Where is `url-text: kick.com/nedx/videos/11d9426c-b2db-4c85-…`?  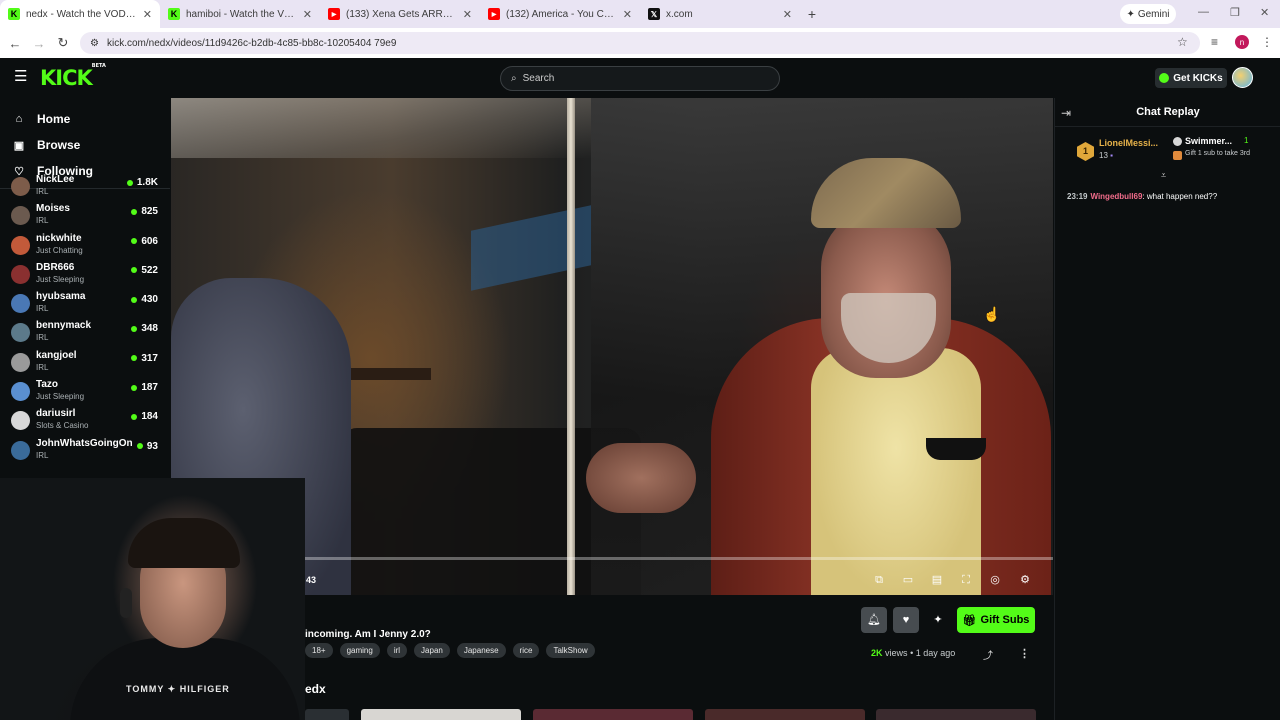 url-text: kick.com/nedx/videos/11d9426c-b2db-4c85-… is located at coordinates (251, 43).